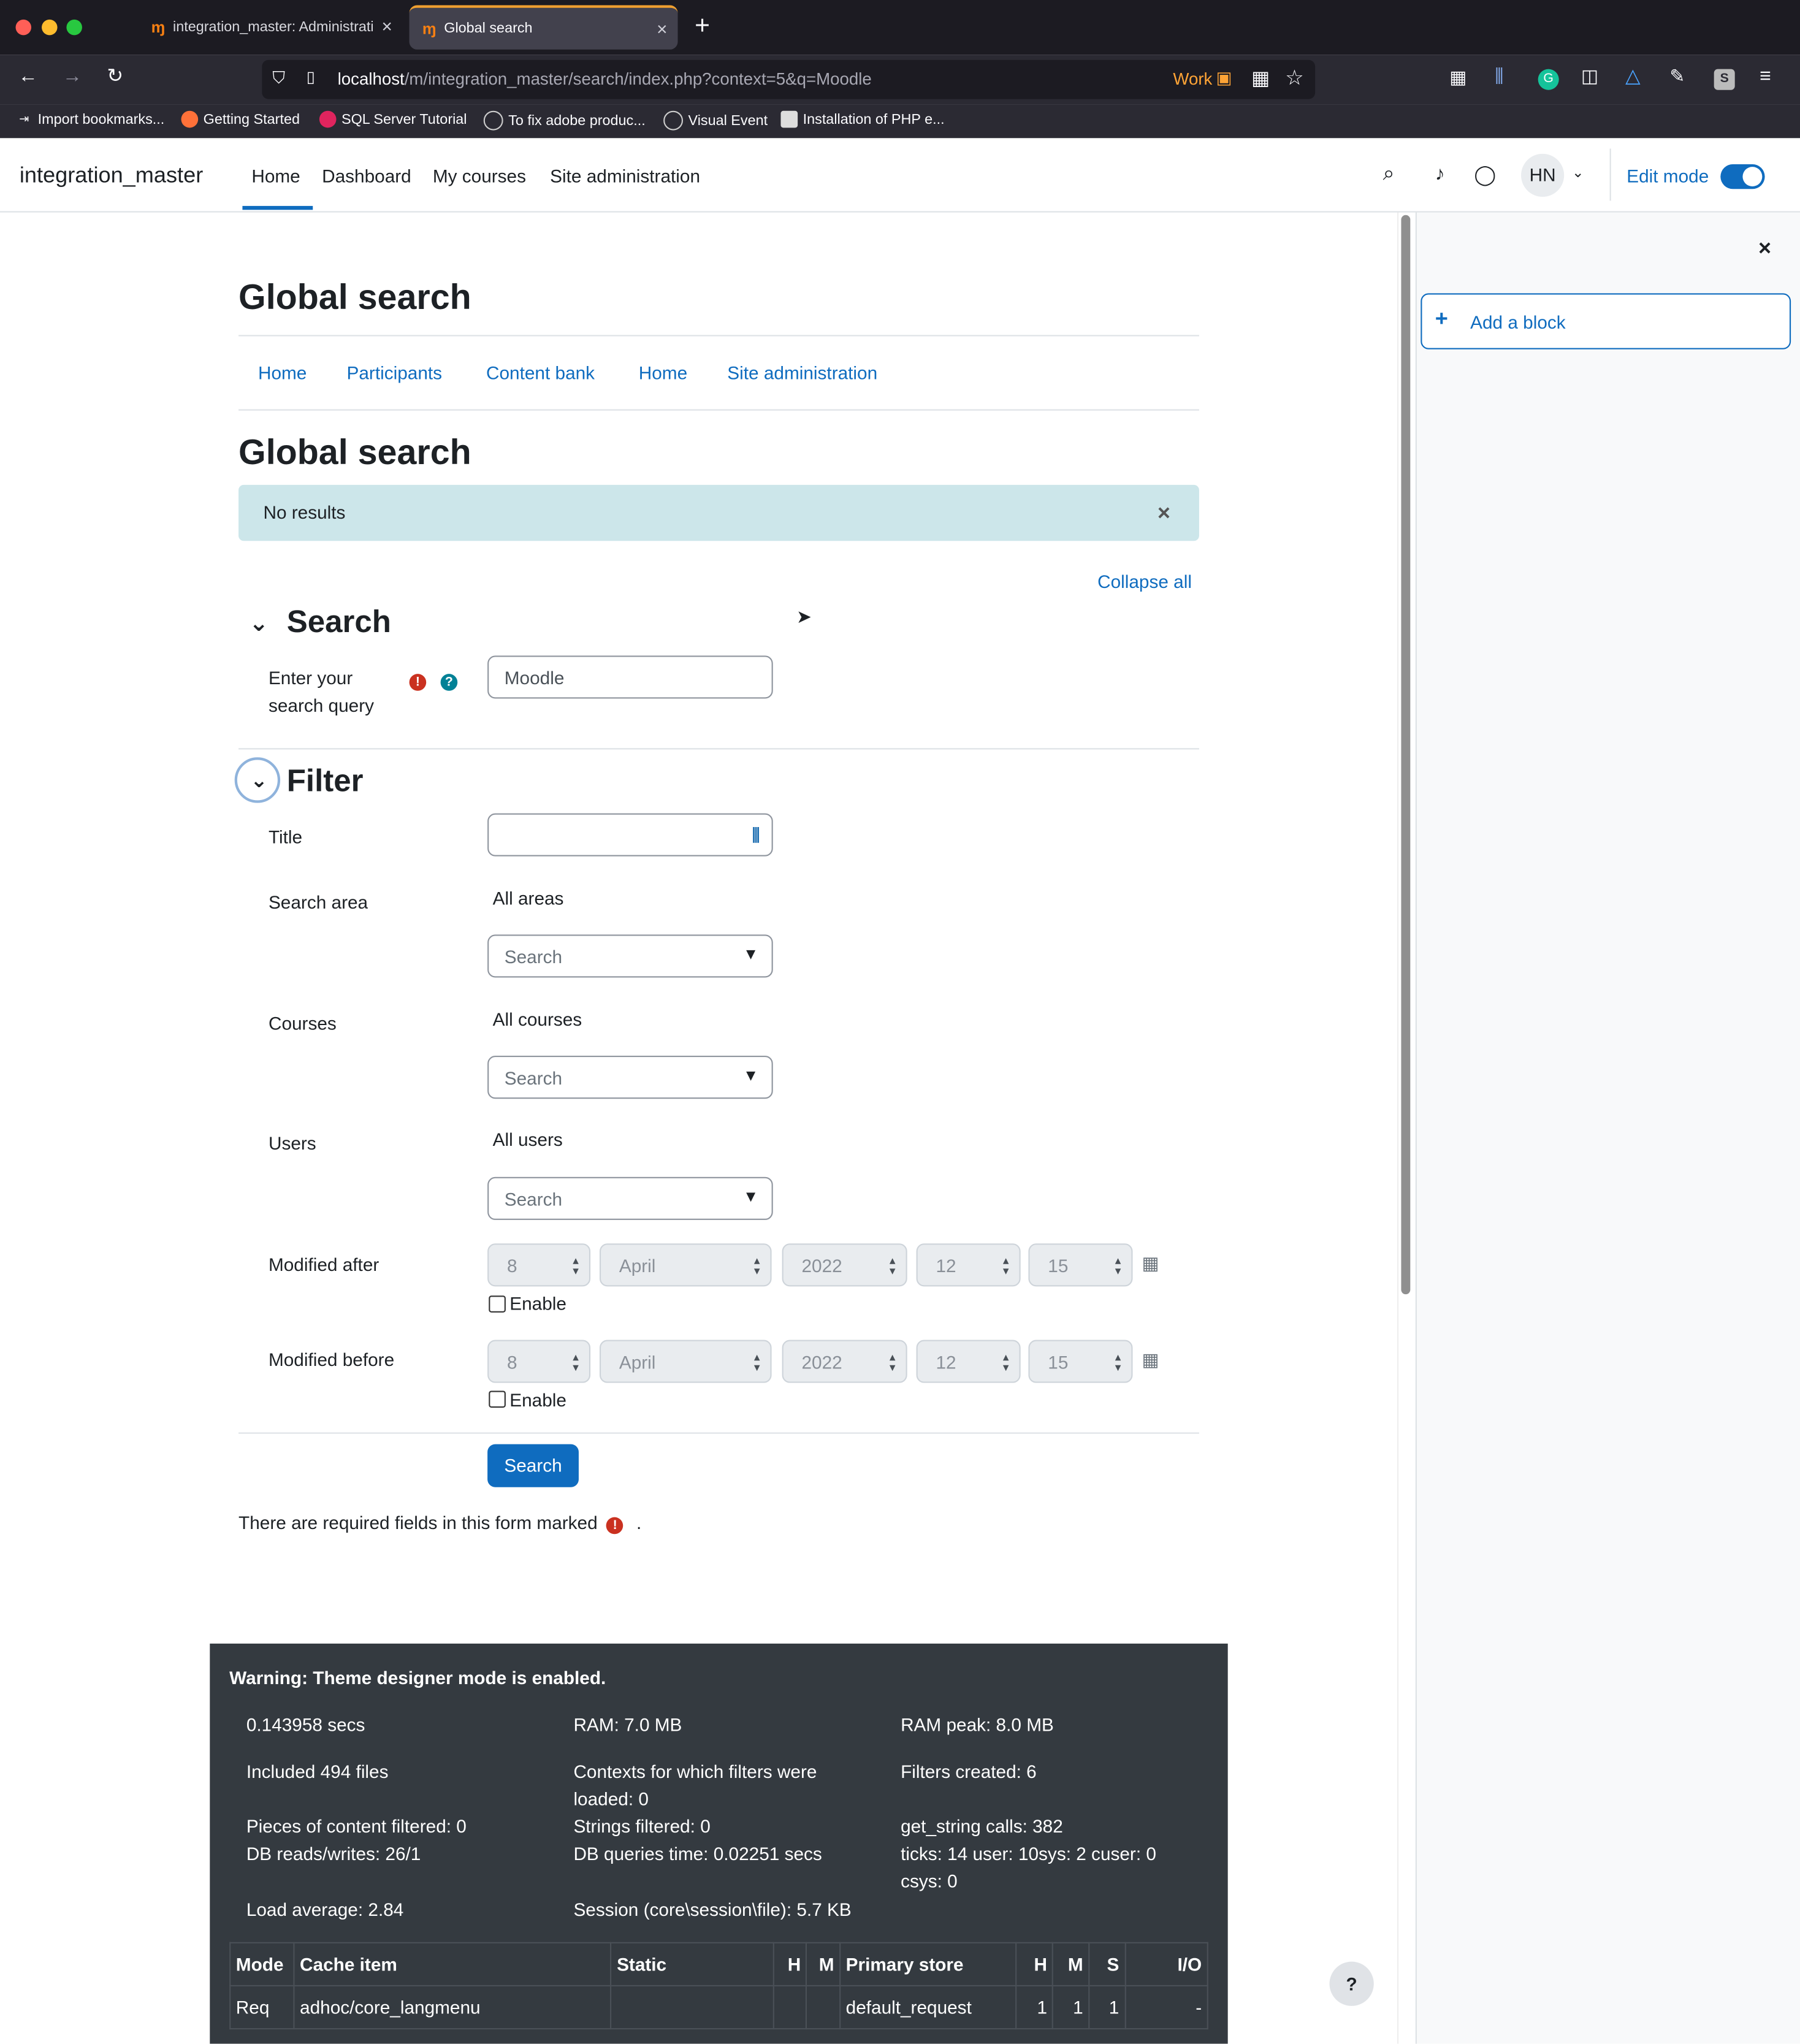  Describe the element at coordinates (1548, 79) in the screenshot. I see `grammarly-icon: G` at that location.